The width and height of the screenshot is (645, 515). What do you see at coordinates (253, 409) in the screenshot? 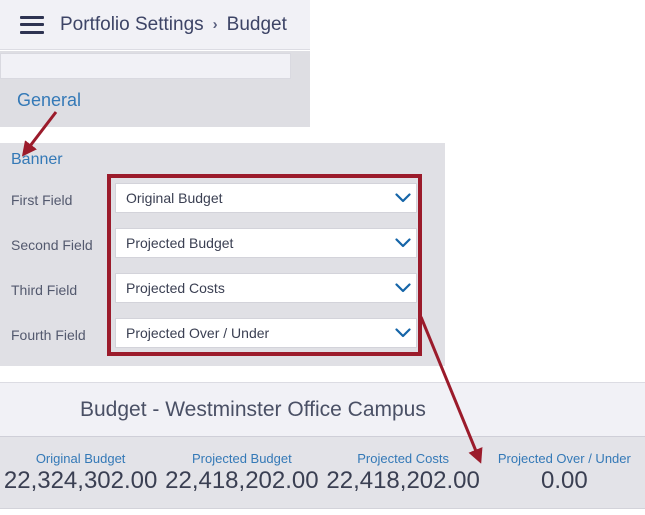
I see `preview-title: Budget - Westminster Office Campus` at bounding box center [253, 409].